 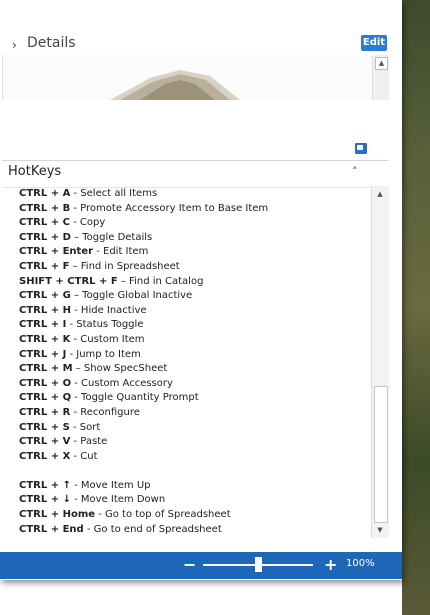 What do you see at coordinates (380, 530) in the screenshot?
I see `scroll-down-icon: ▼` at bounding box center [380, 530].